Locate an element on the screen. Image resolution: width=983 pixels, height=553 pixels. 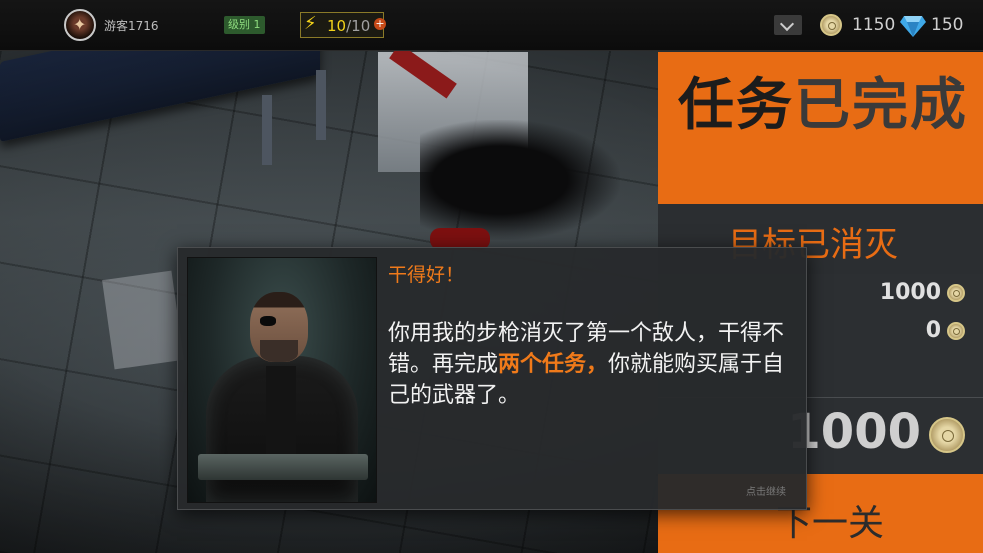
message-highlight: 两个任务， is located at coordinates (553, 364).